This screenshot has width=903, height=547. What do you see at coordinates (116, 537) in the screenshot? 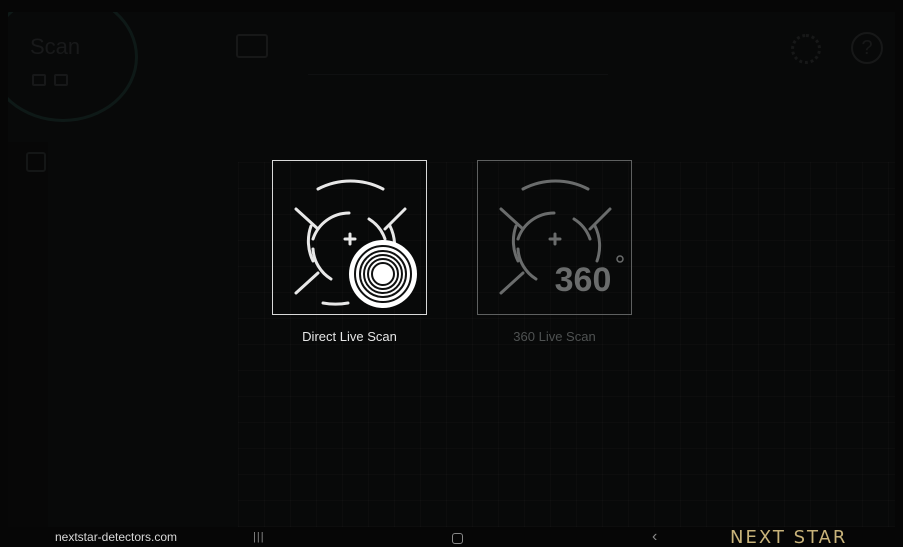
I see `website-label: nextstar-detectors.com` at bounding box center [116, 537].